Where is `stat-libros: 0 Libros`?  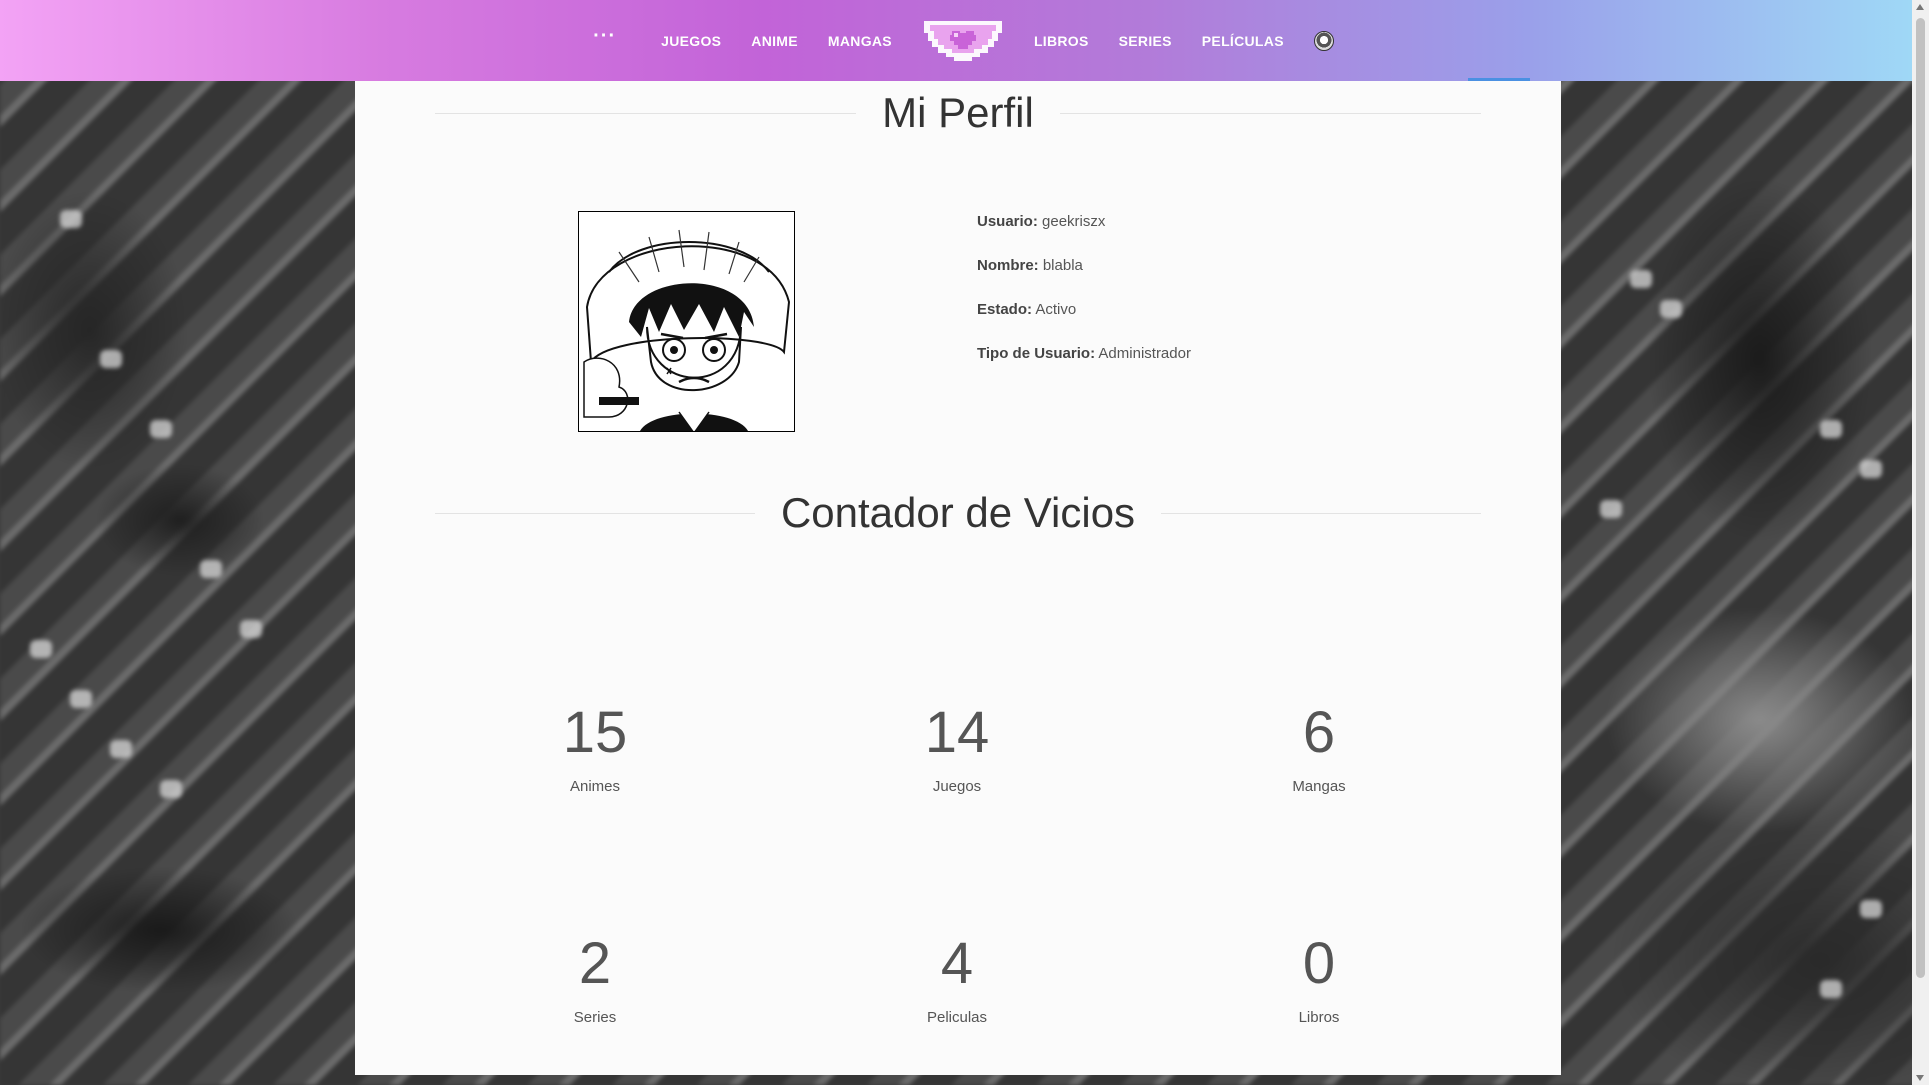 stat-libros: 0 Libros is located at coordinates (1319, 979).